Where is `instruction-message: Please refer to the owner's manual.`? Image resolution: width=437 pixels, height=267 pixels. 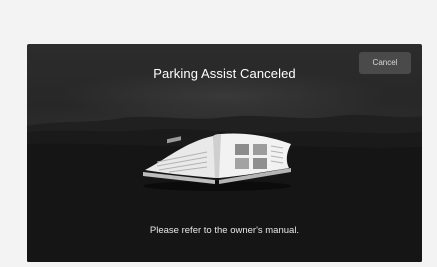
instruction-message: Please refer to the owner's manual. is located at coordinates (224, 230).